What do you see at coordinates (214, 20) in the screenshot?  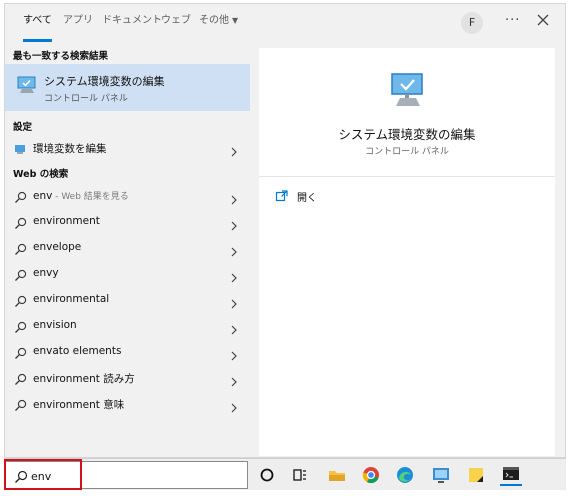 I see `tab-label: その他` at bounding box center [214, 20].